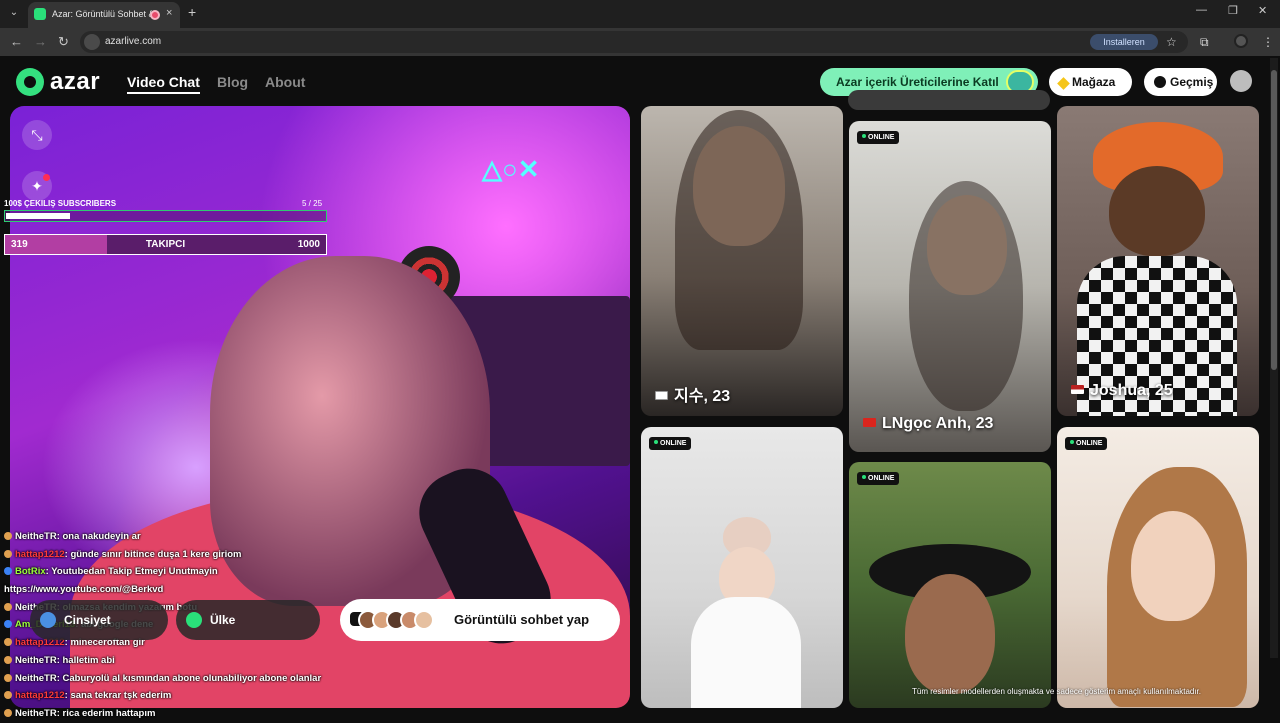 The width and height of the screenshot is (1280, 723). What do you see at coordinates (640, 14) in the screenshot?
I see `browser-tabbar: ⌄ Azar: Görüntülü Sohbet & V × + — ❐ ✕` at bounding box center [640, 14].